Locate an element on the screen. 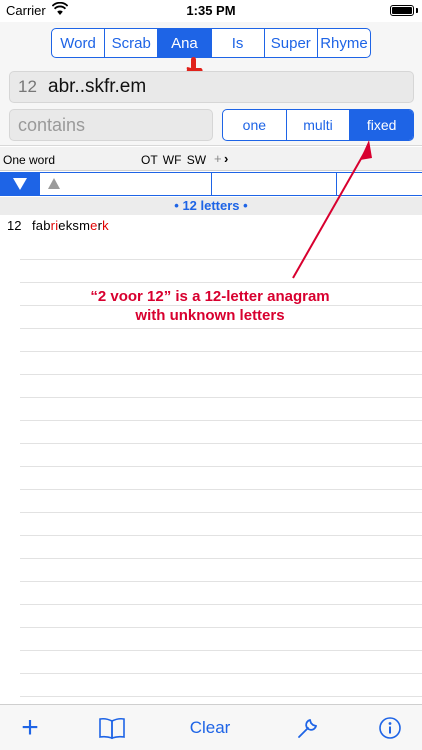 The width and height of the screenshot is (422, 750). contains-input: contains is located at coordinates (111, 125).